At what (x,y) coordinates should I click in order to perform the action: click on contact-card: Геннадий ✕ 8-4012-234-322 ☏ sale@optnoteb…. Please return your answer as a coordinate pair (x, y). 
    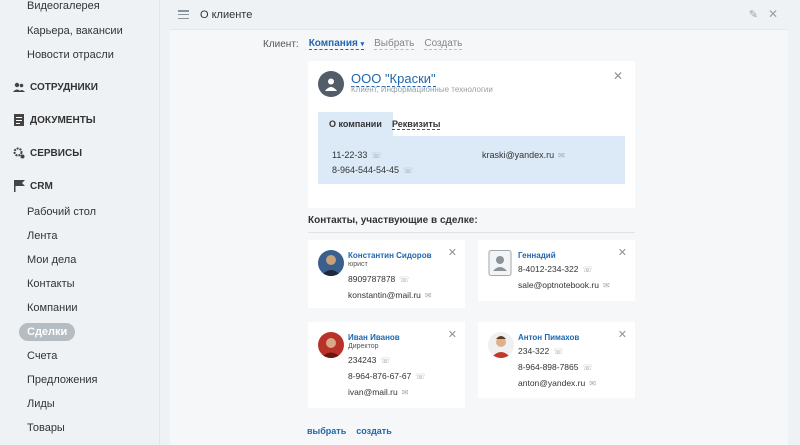
    Looking at the image, I should click on (556, 270).